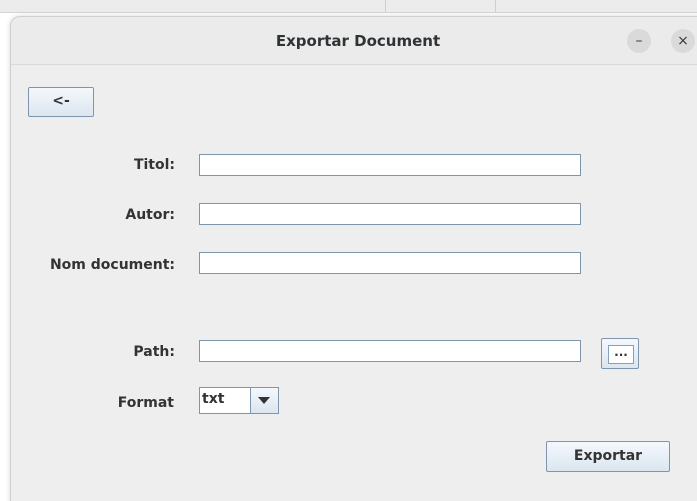  Describe the element at coordinates (683, 41) in the screenshot. I see `close-button: ×` at that location.